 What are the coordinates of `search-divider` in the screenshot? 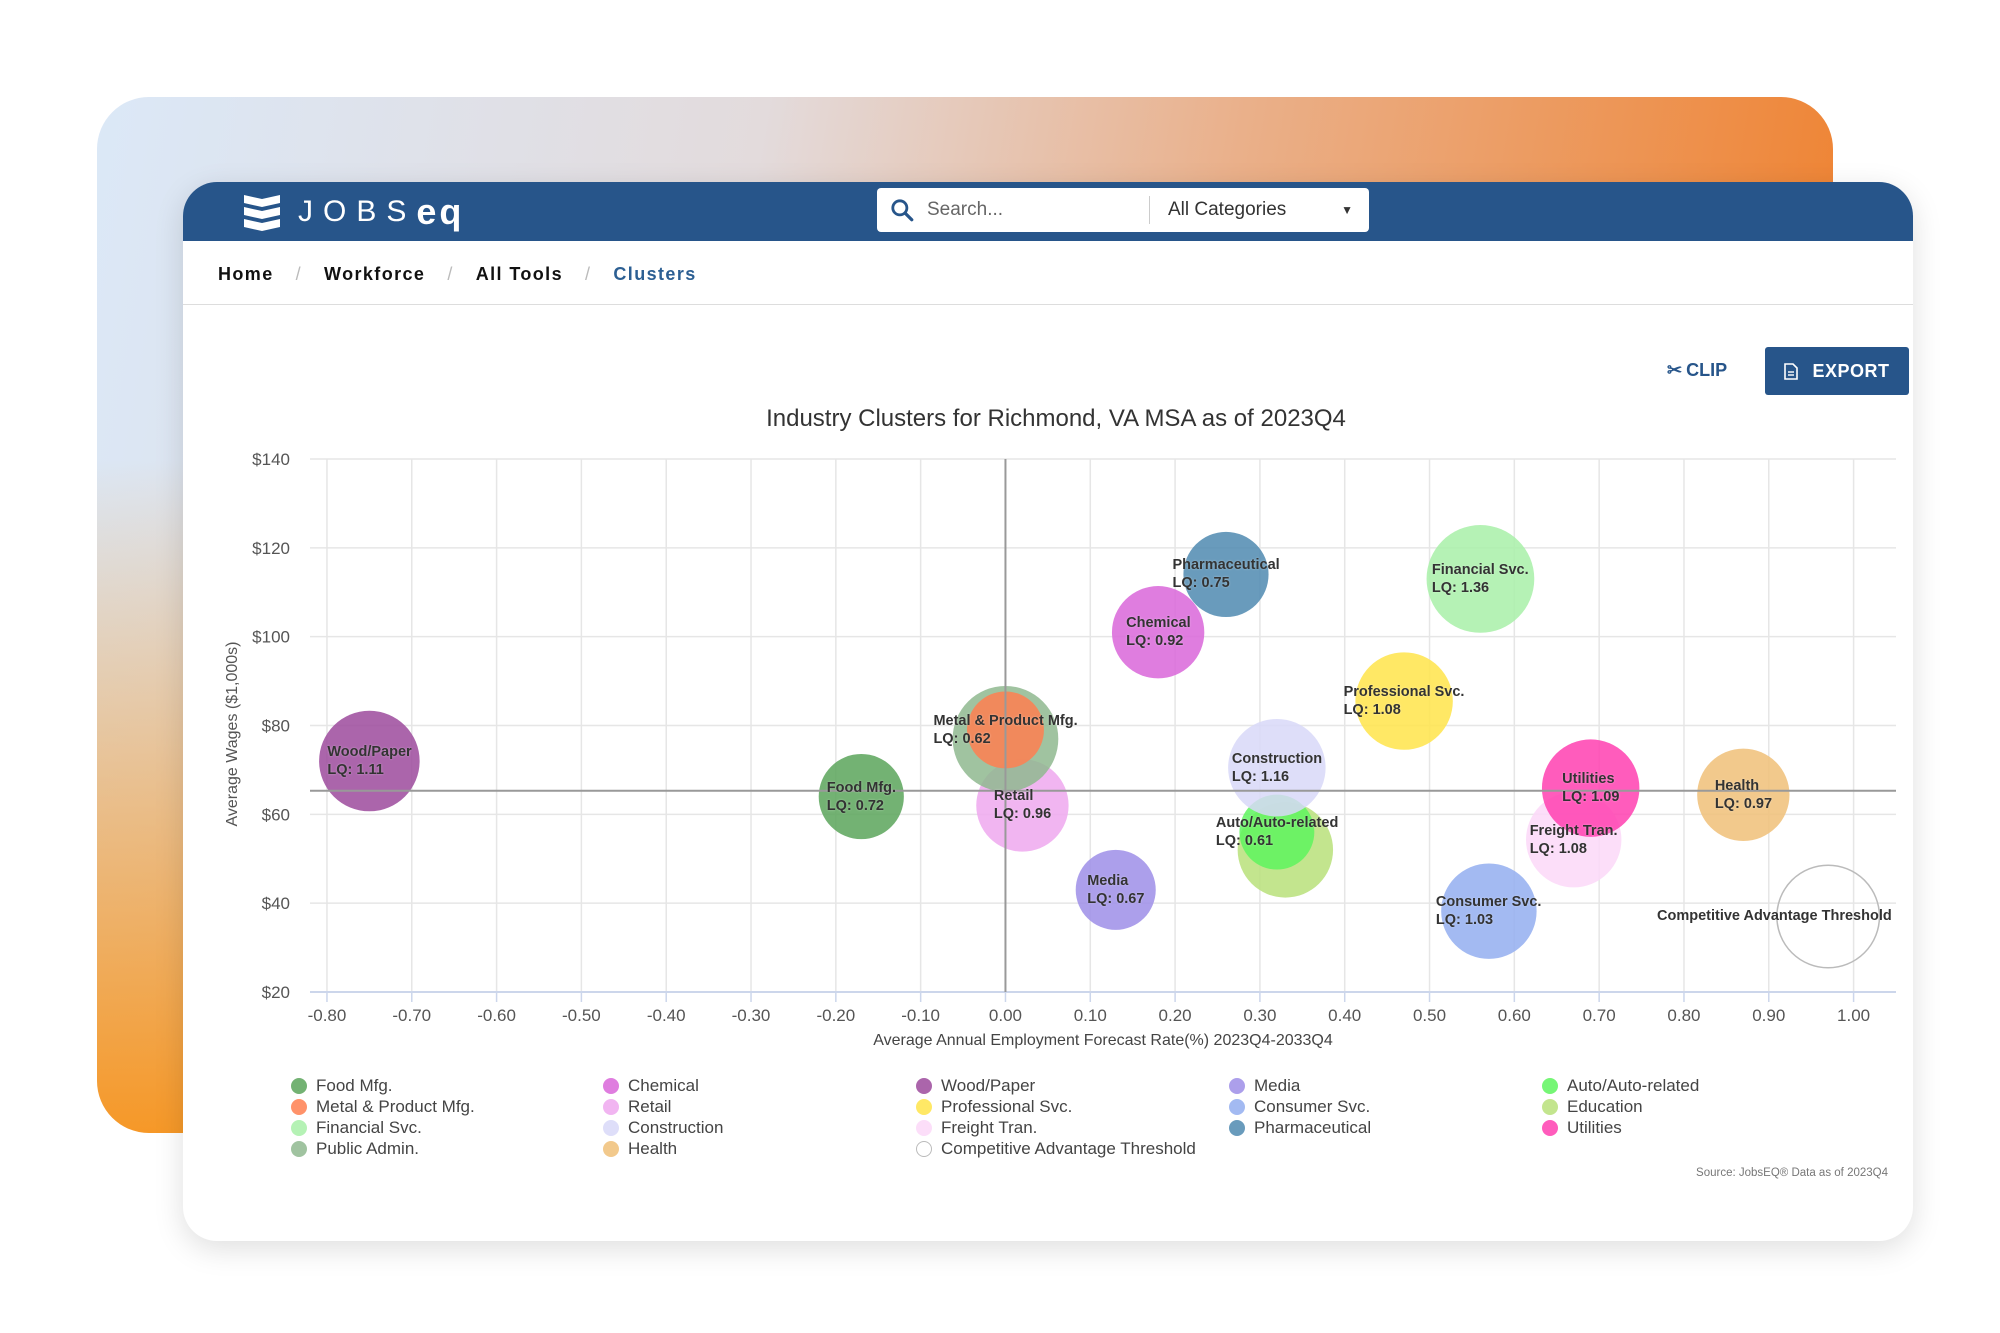 It's located at (1149, 210).